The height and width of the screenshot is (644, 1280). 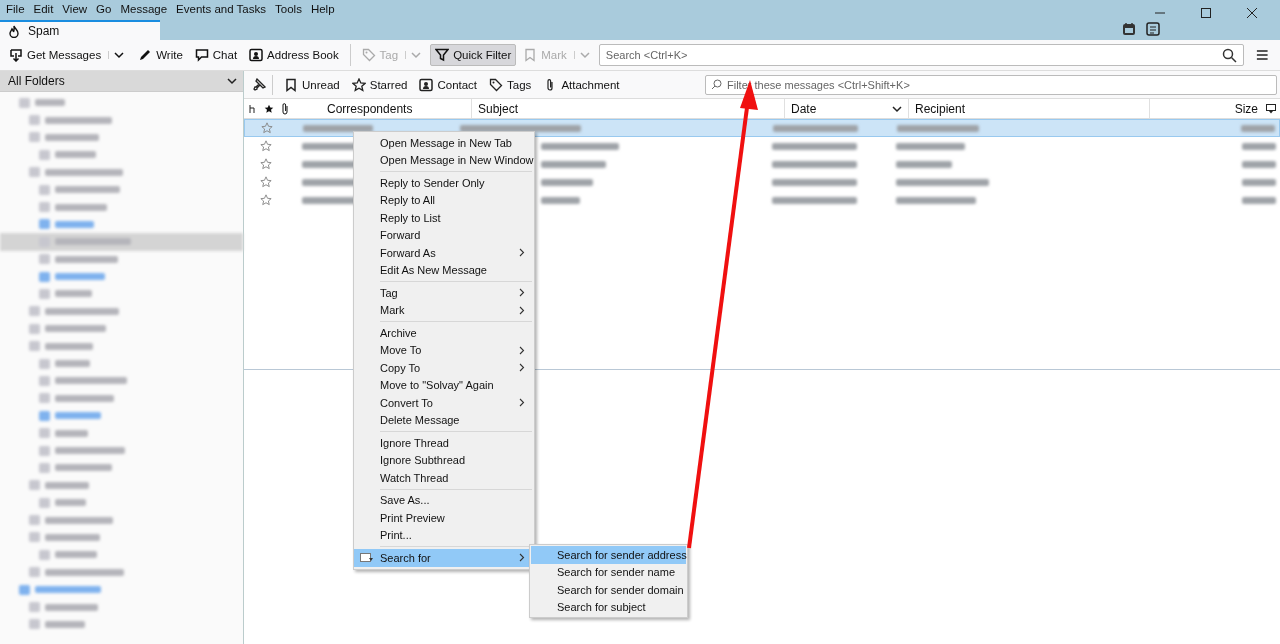 What do you see at coordinates (1229, 55) in the screenshot?
I see `search-icon` at bounding box center [1229, 55].